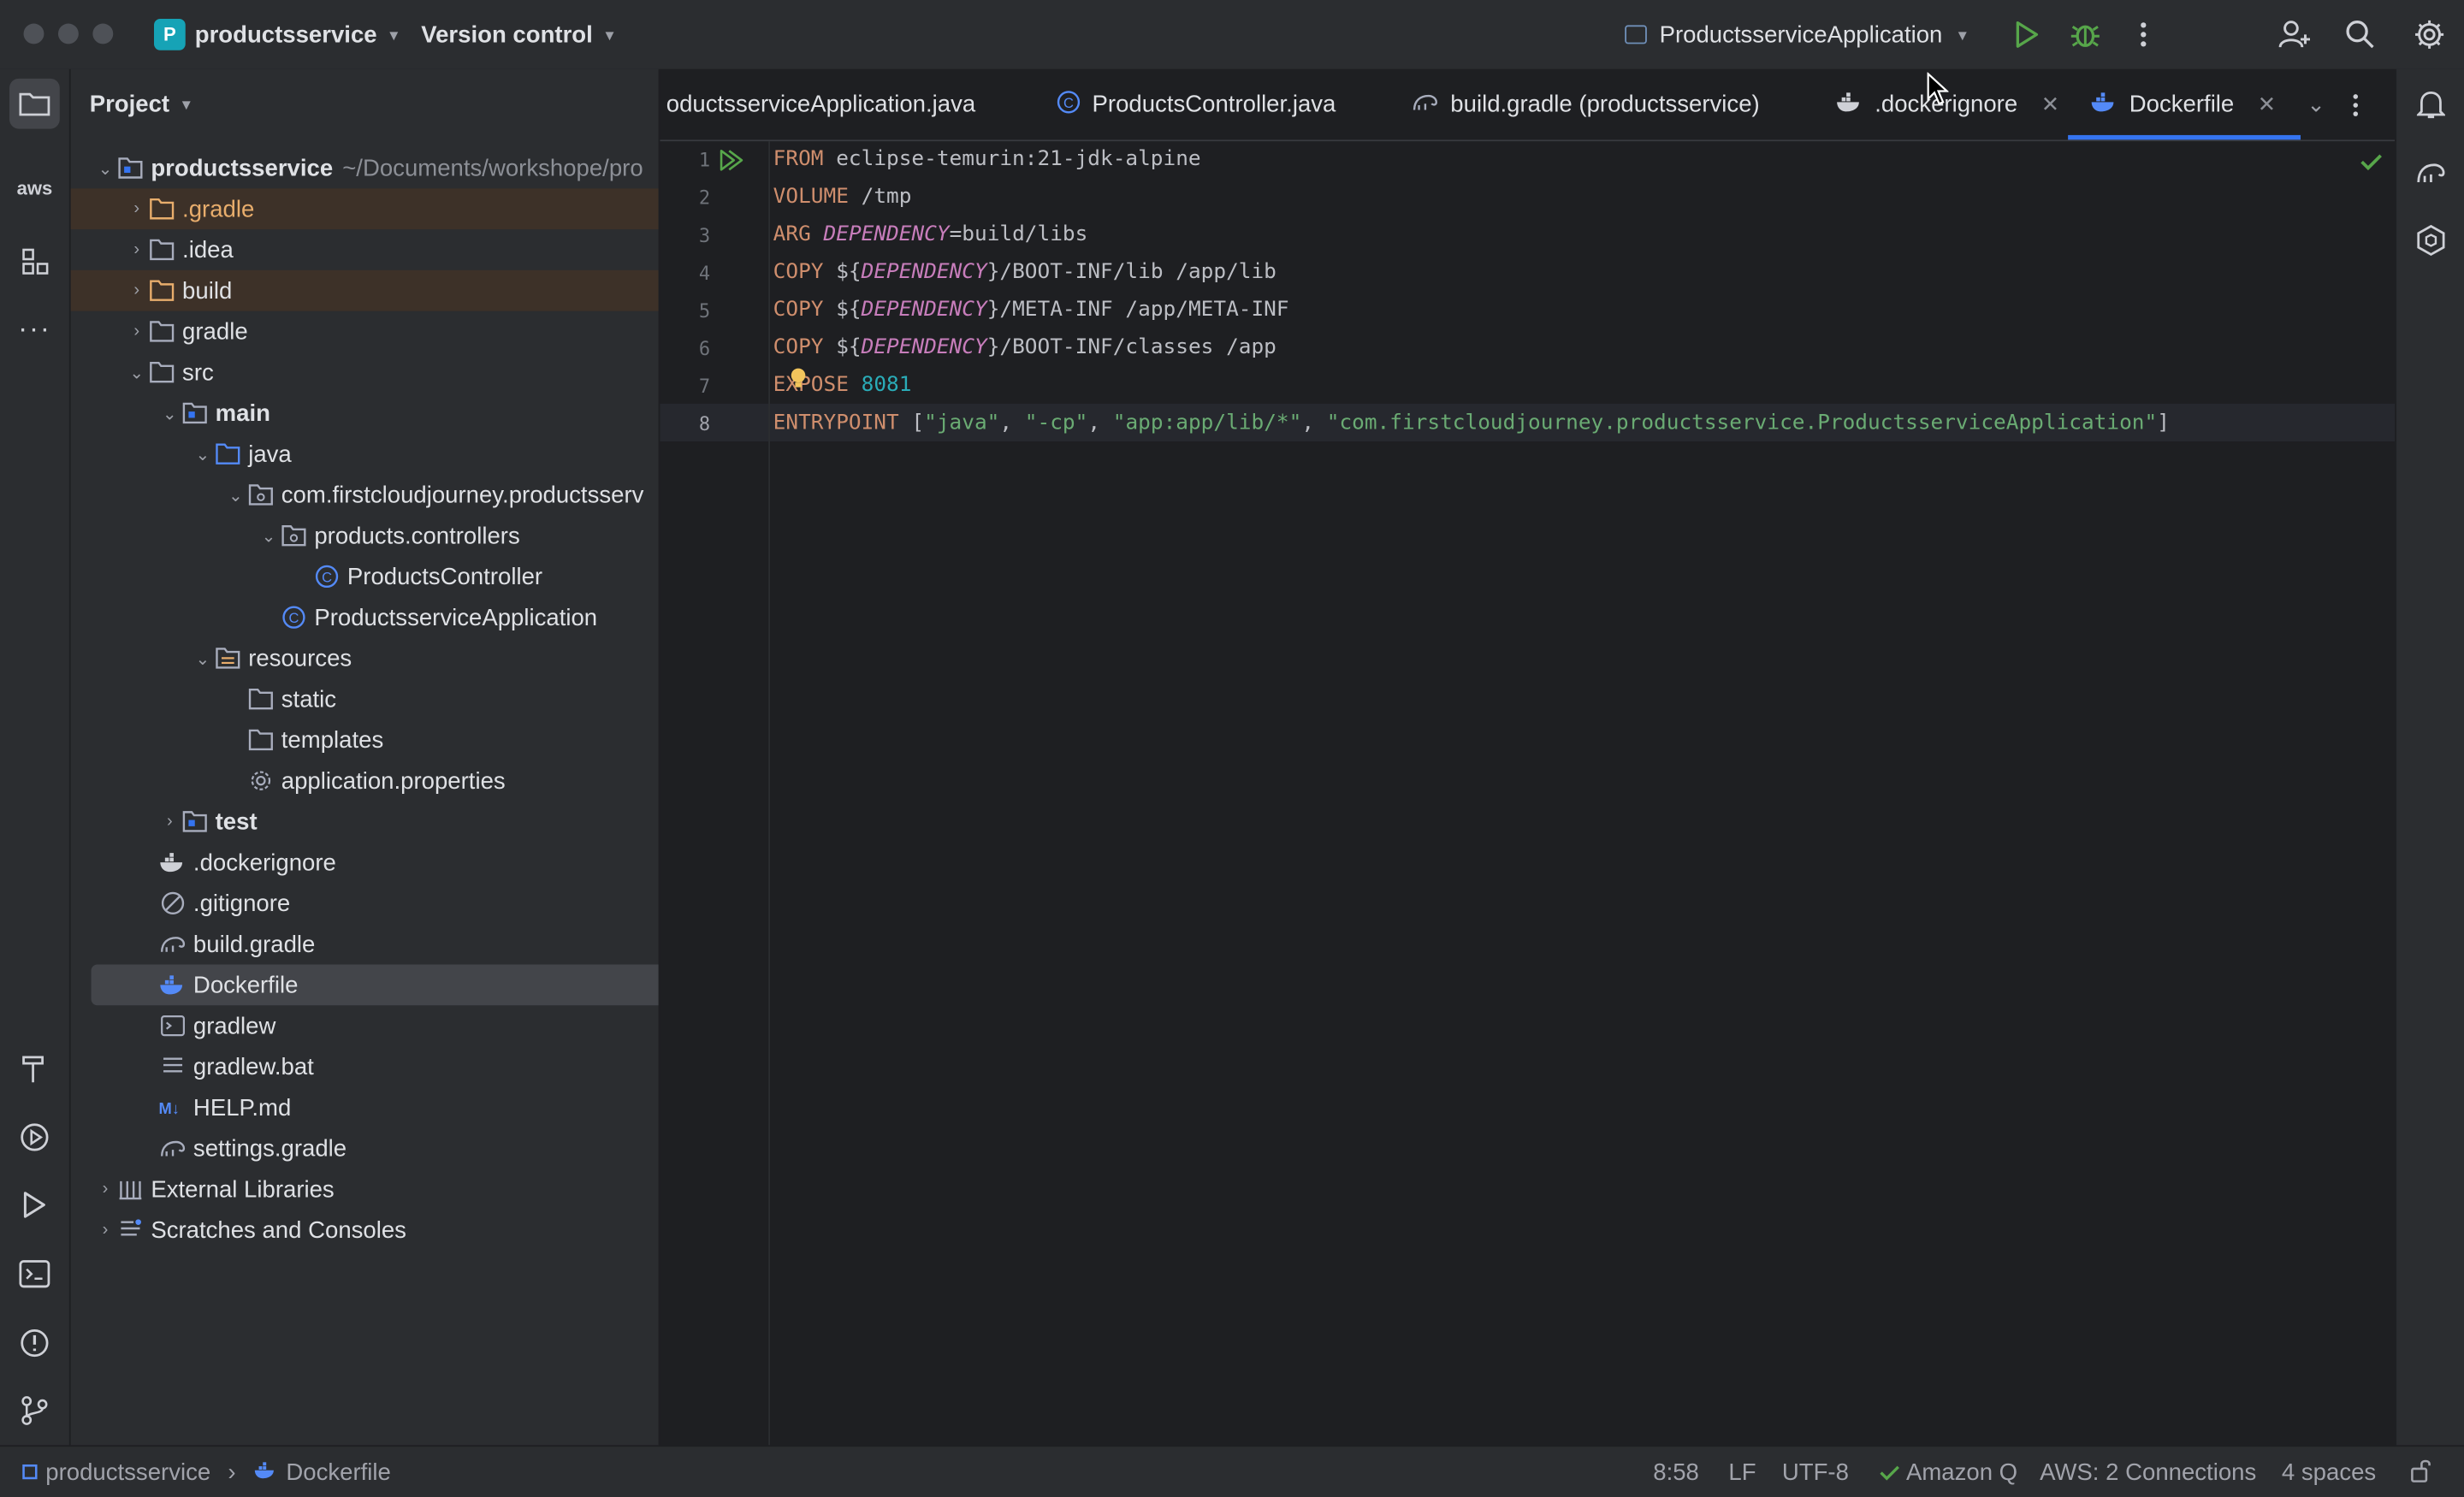 The width and height of the screenshot is (2464, 1497). I want to click on breadcrumb-file: Dockerfile, so click(338, 1472).